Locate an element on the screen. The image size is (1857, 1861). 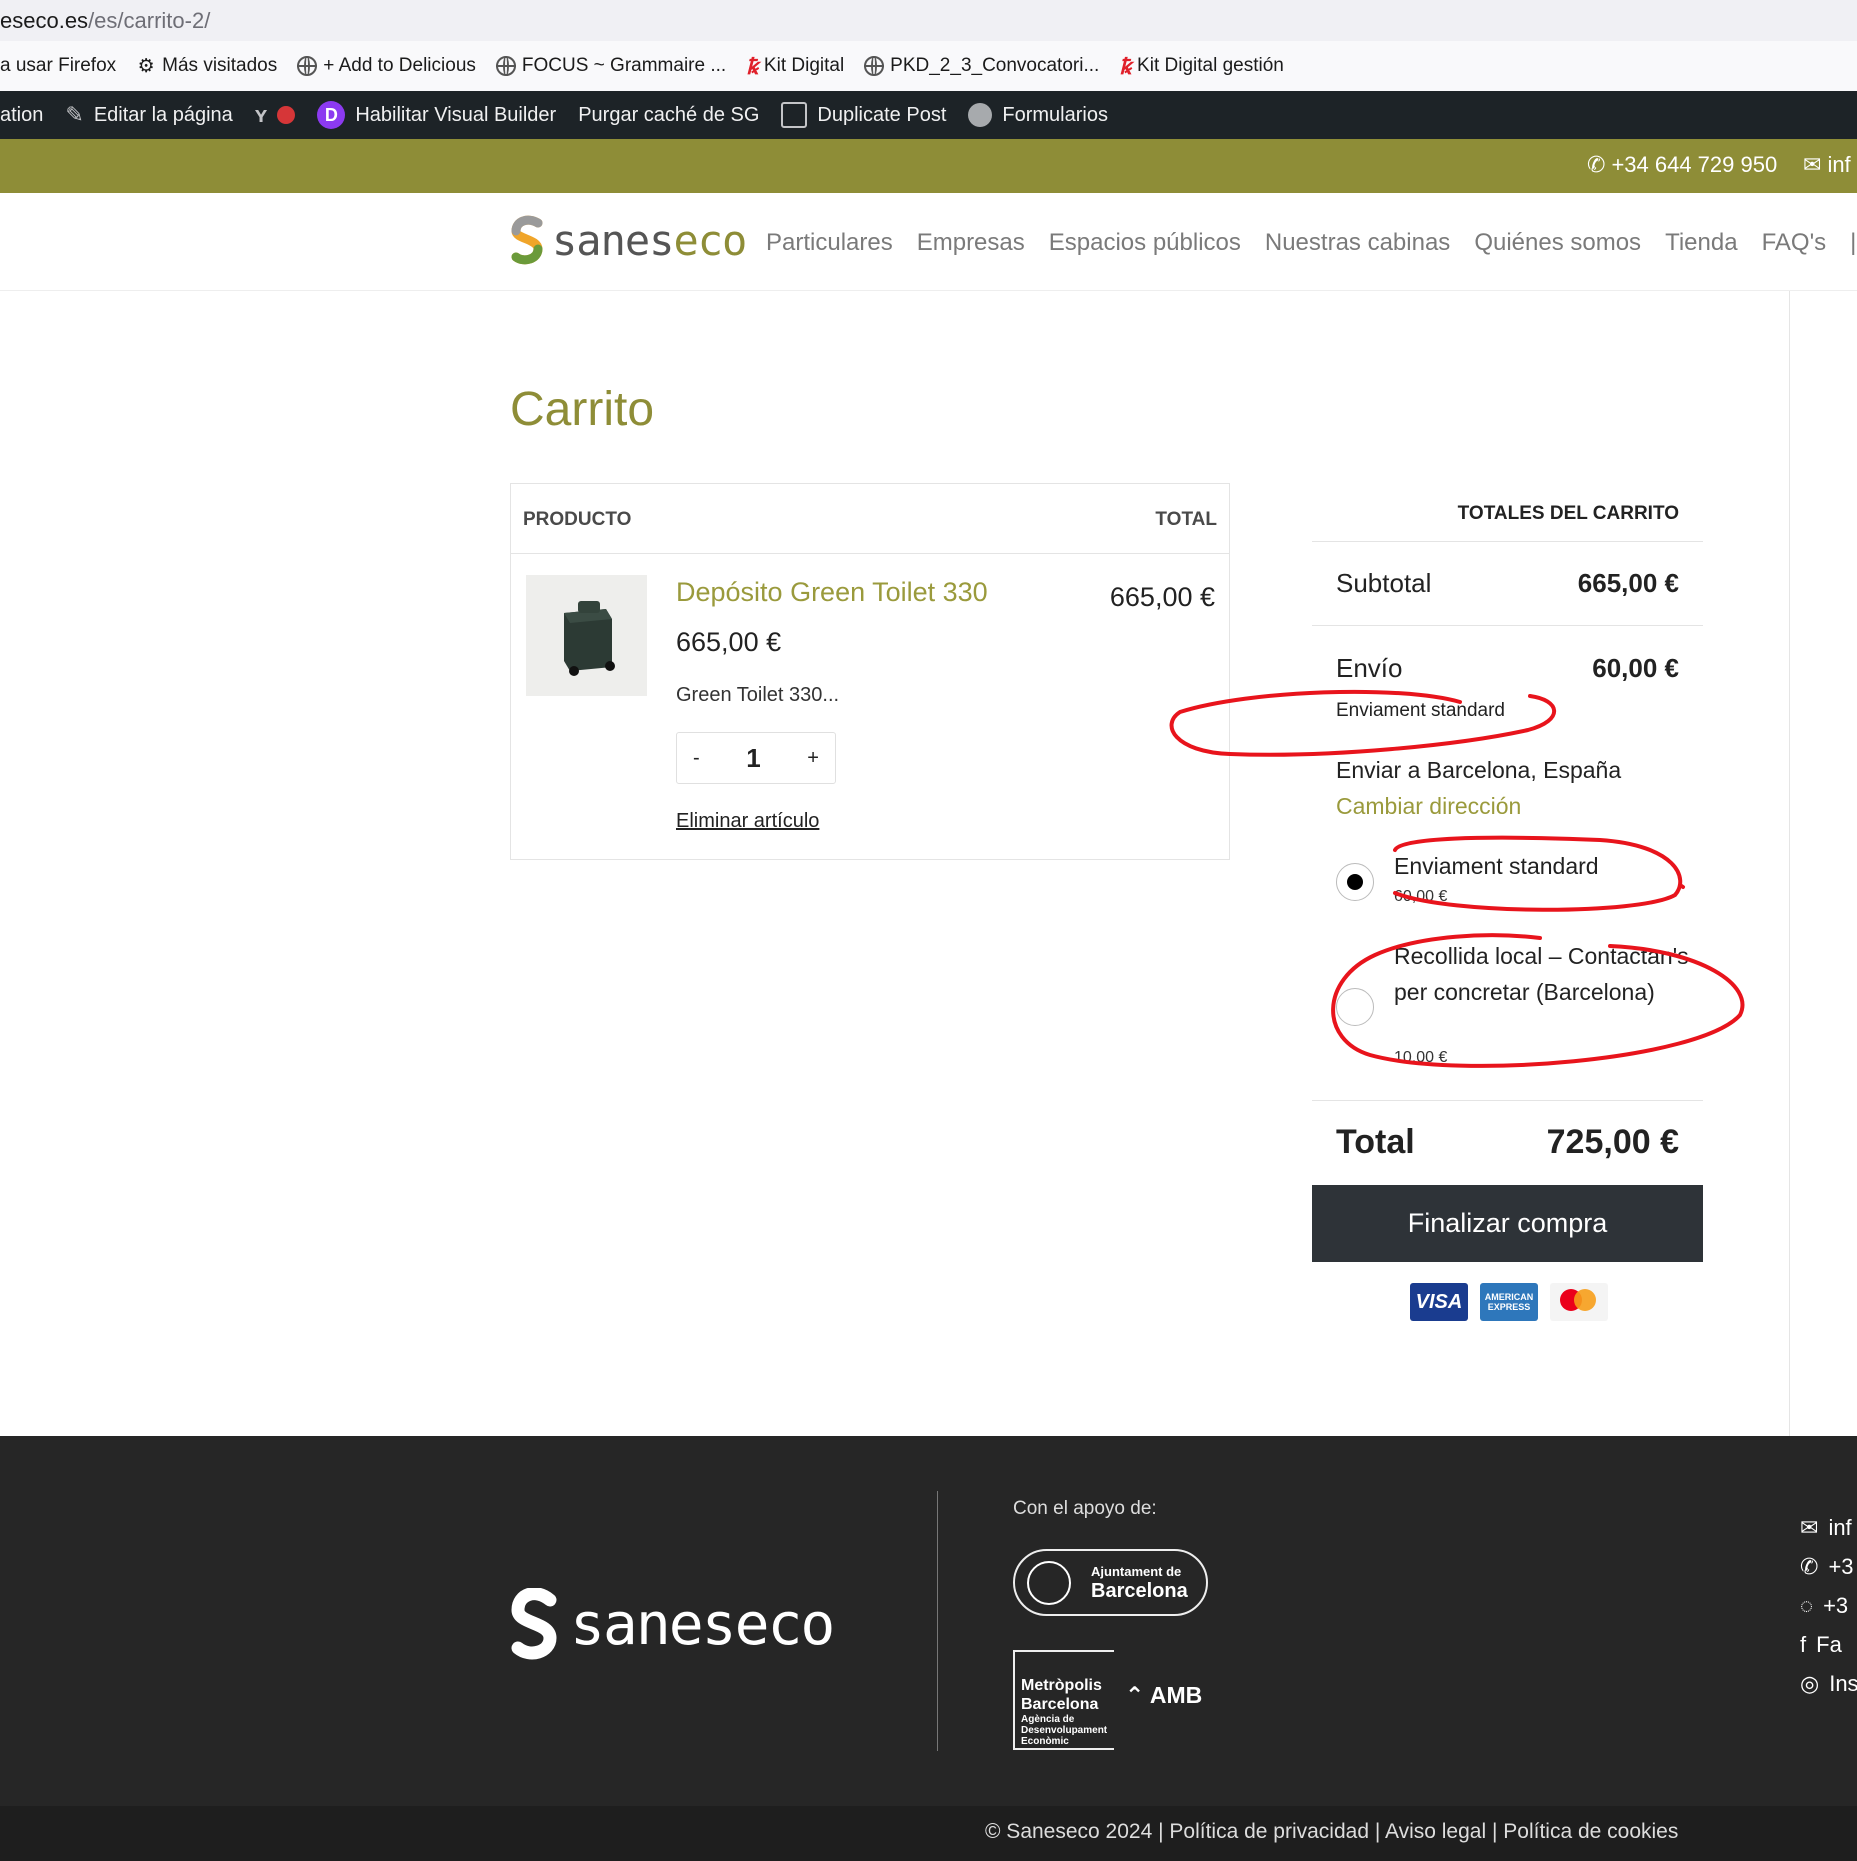
admin-duplicate-post: Duplicate Post is located at coordinates (863, 115).